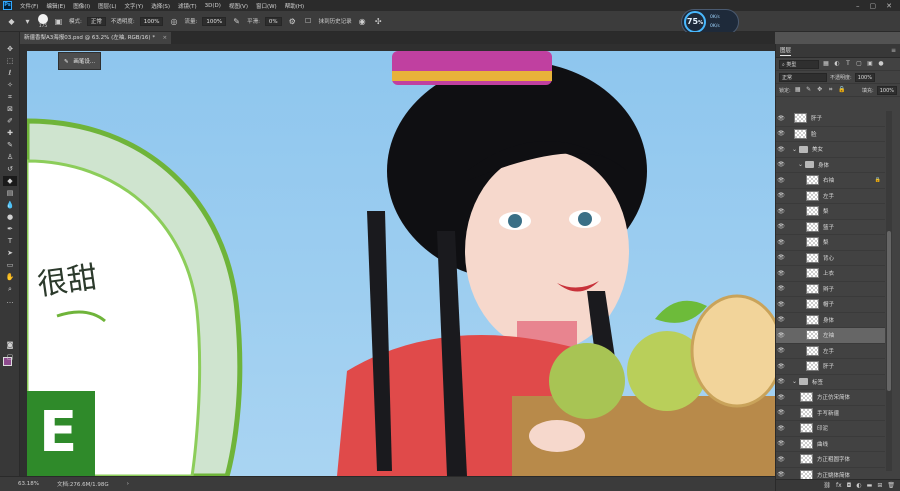  Describe the element at coordinates (10, 277) in the screenshot. I see `hand-tool-icon: ✋` at that location.